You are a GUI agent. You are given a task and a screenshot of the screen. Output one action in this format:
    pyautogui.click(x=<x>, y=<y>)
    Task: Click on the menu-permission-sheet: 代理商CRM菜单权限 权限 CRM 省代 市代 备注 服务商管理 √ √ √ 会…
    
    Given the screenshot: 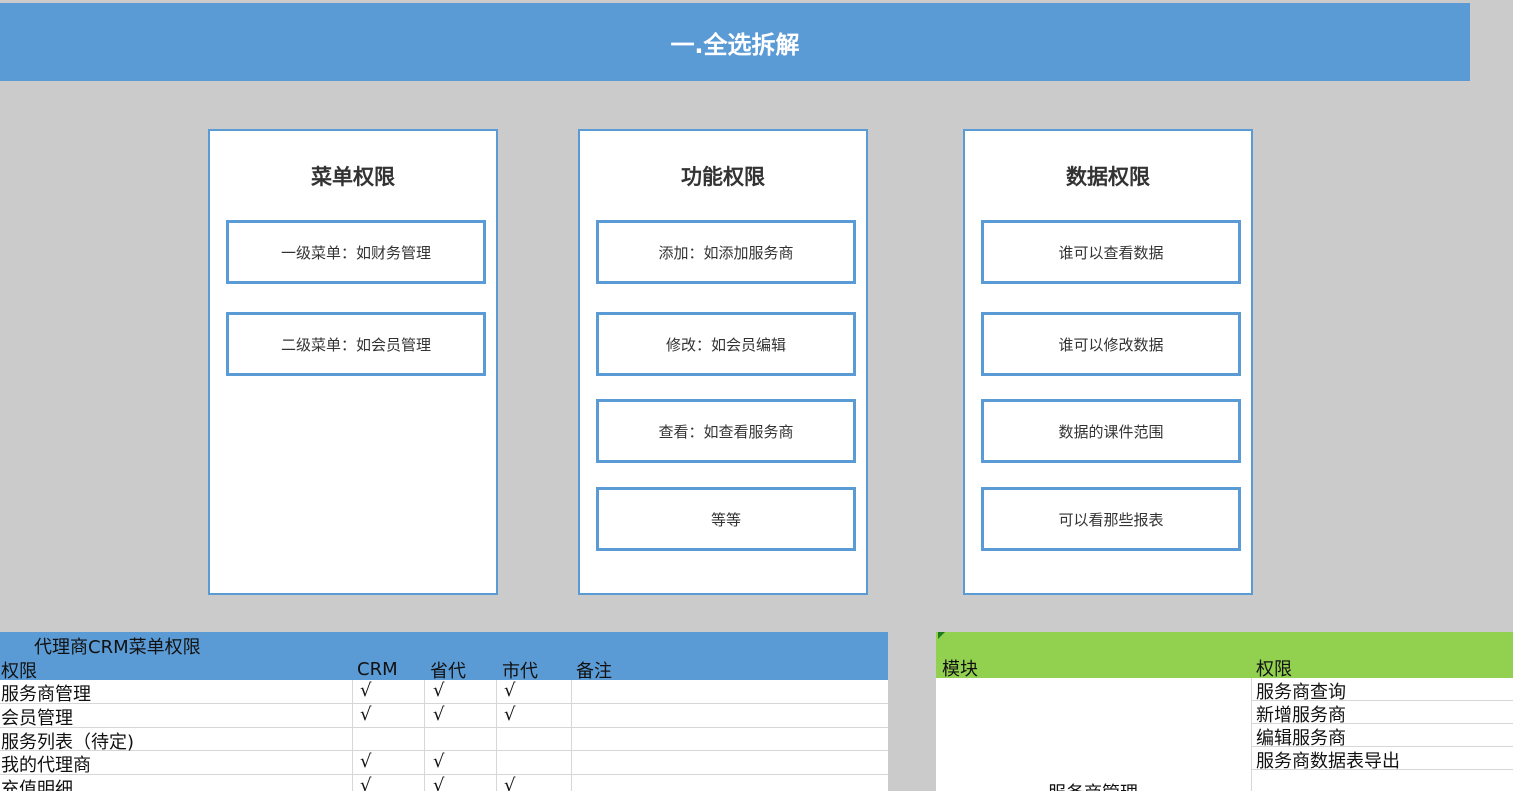 What is the action you would take?
    pyautogui.click(x=446, y=711)
    